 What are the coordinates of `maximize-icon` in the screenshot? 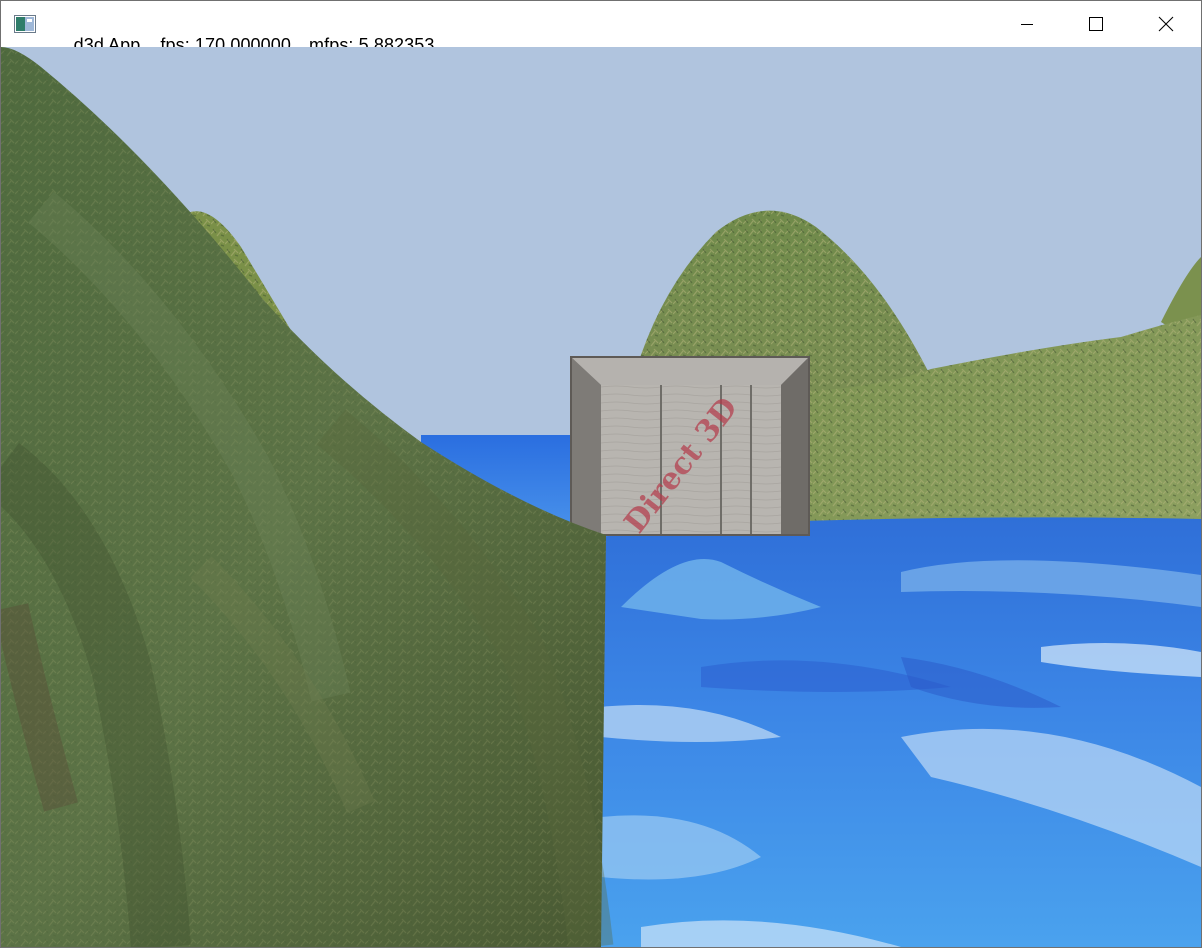 It's located at (1096, 24).